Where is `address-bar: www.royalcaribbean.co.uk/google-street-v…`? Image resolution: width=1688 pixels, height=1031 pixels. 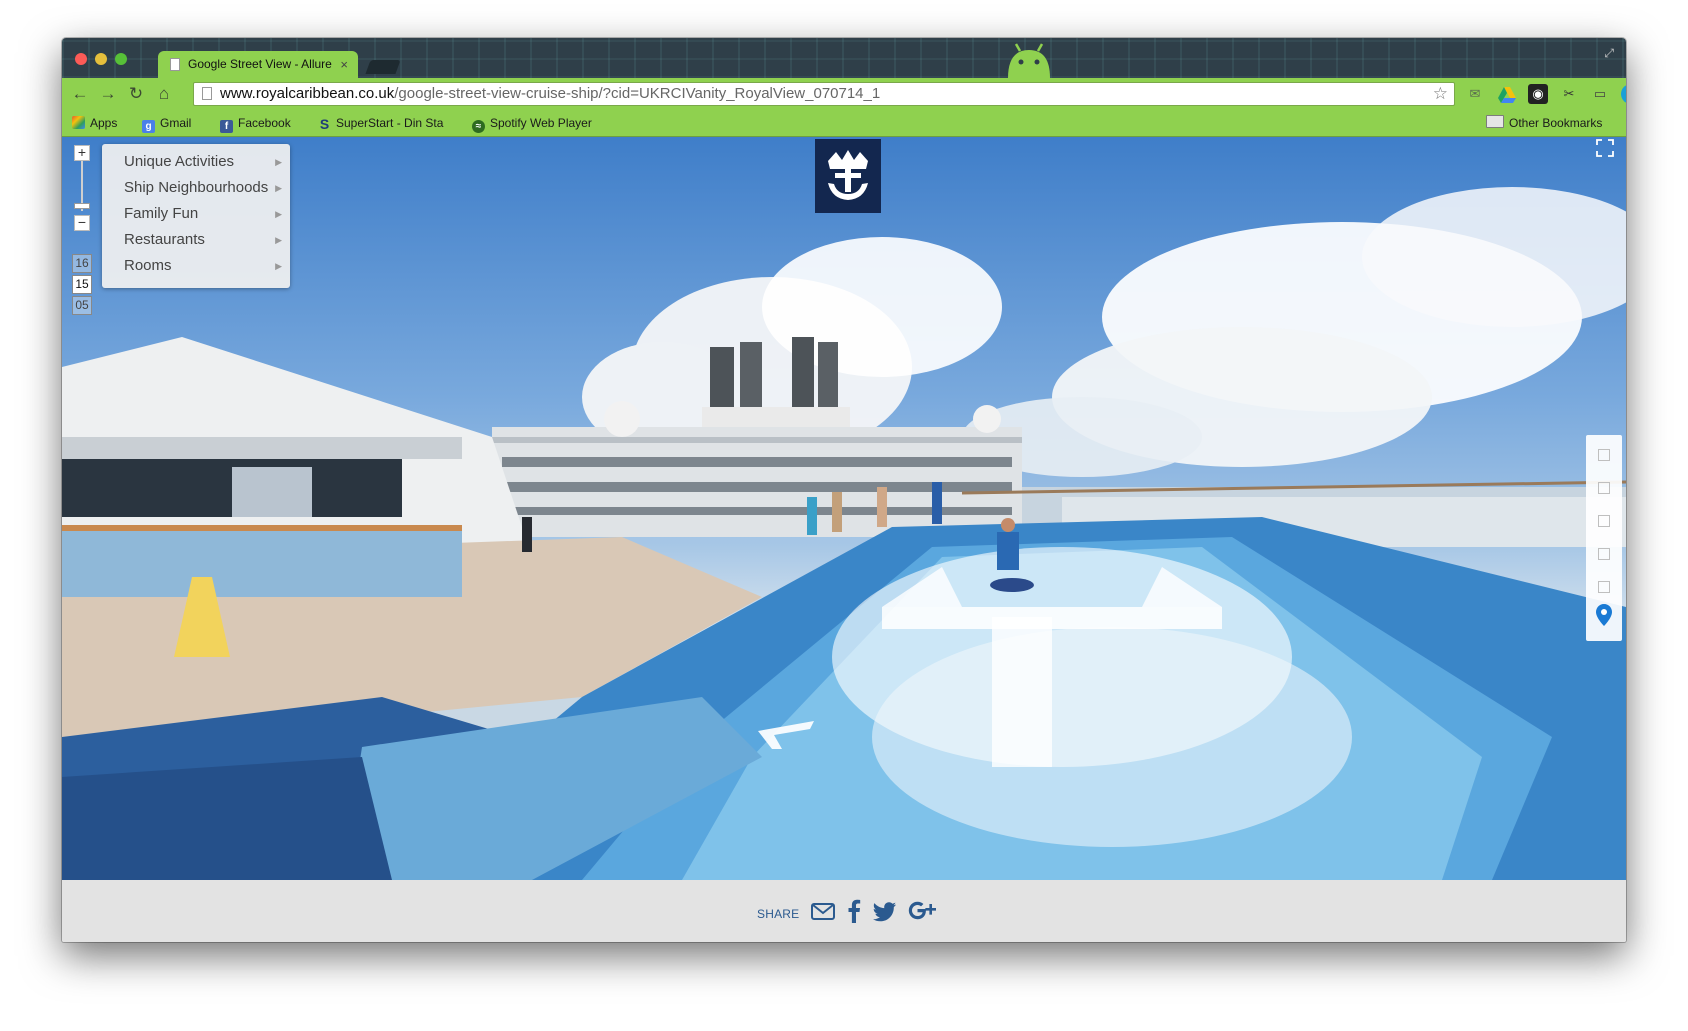
address-bar: www.royalcaribbean.co.uk/google-street-v… is located at coordinates (824, 94).